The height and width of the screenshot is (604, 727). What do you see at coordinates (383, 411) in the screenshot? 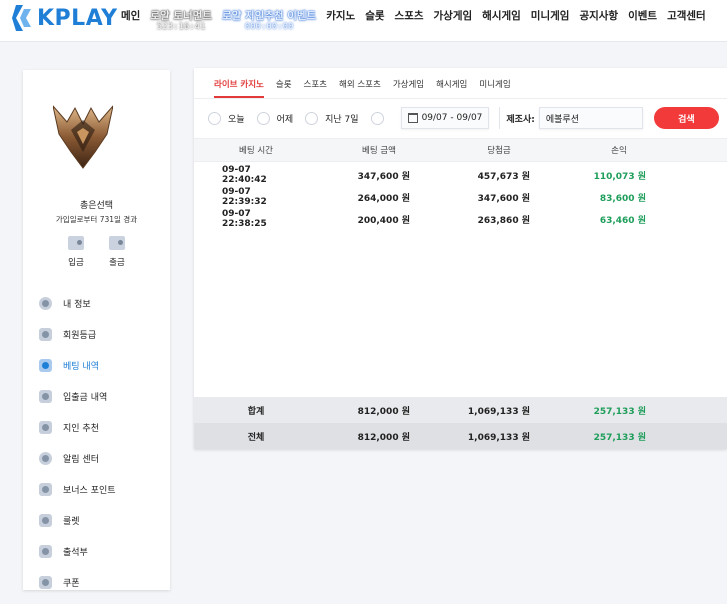
I see `subtotal-bet: 812,000 원` at bounding box center [383, 411].